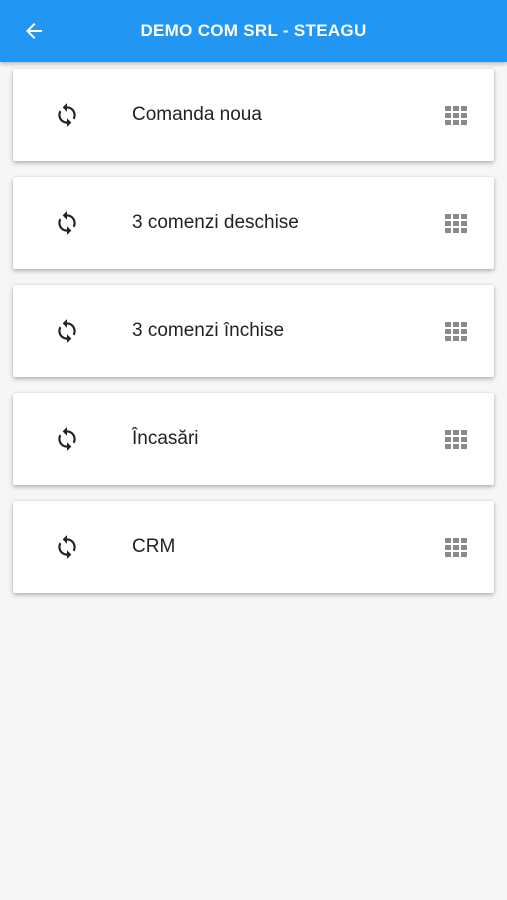 The height and width of the screenshot is (900, 507). I want to click on app-bar: DEMO COM SRL - STEAGU, so click(253, 31).